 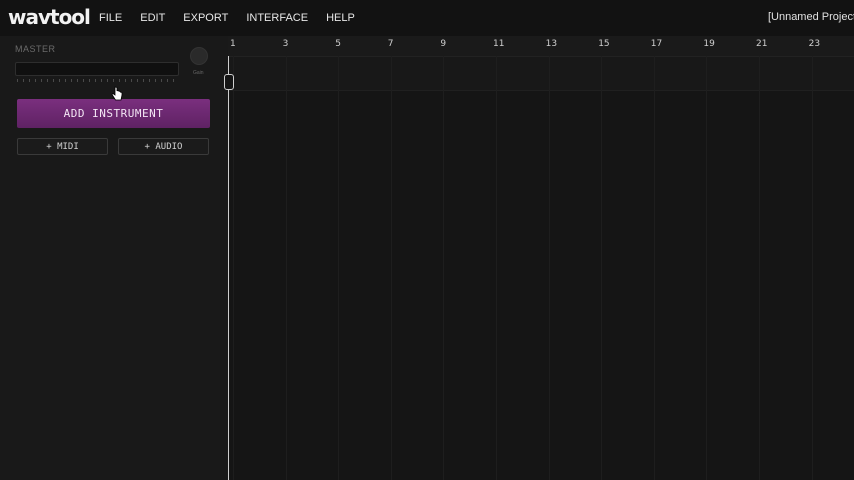 I want to click on app-logo: wavtool, so click(x=49, y=17).